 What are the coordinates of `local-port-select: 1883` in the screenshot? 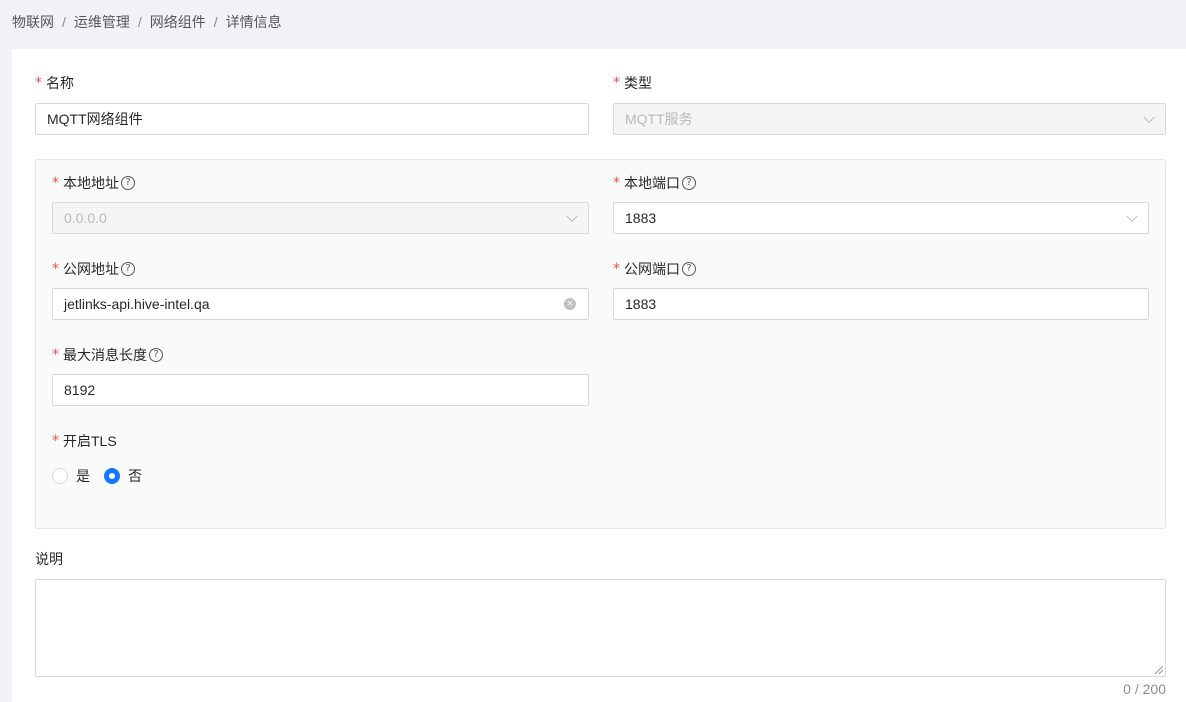 It's located at (881, 218).